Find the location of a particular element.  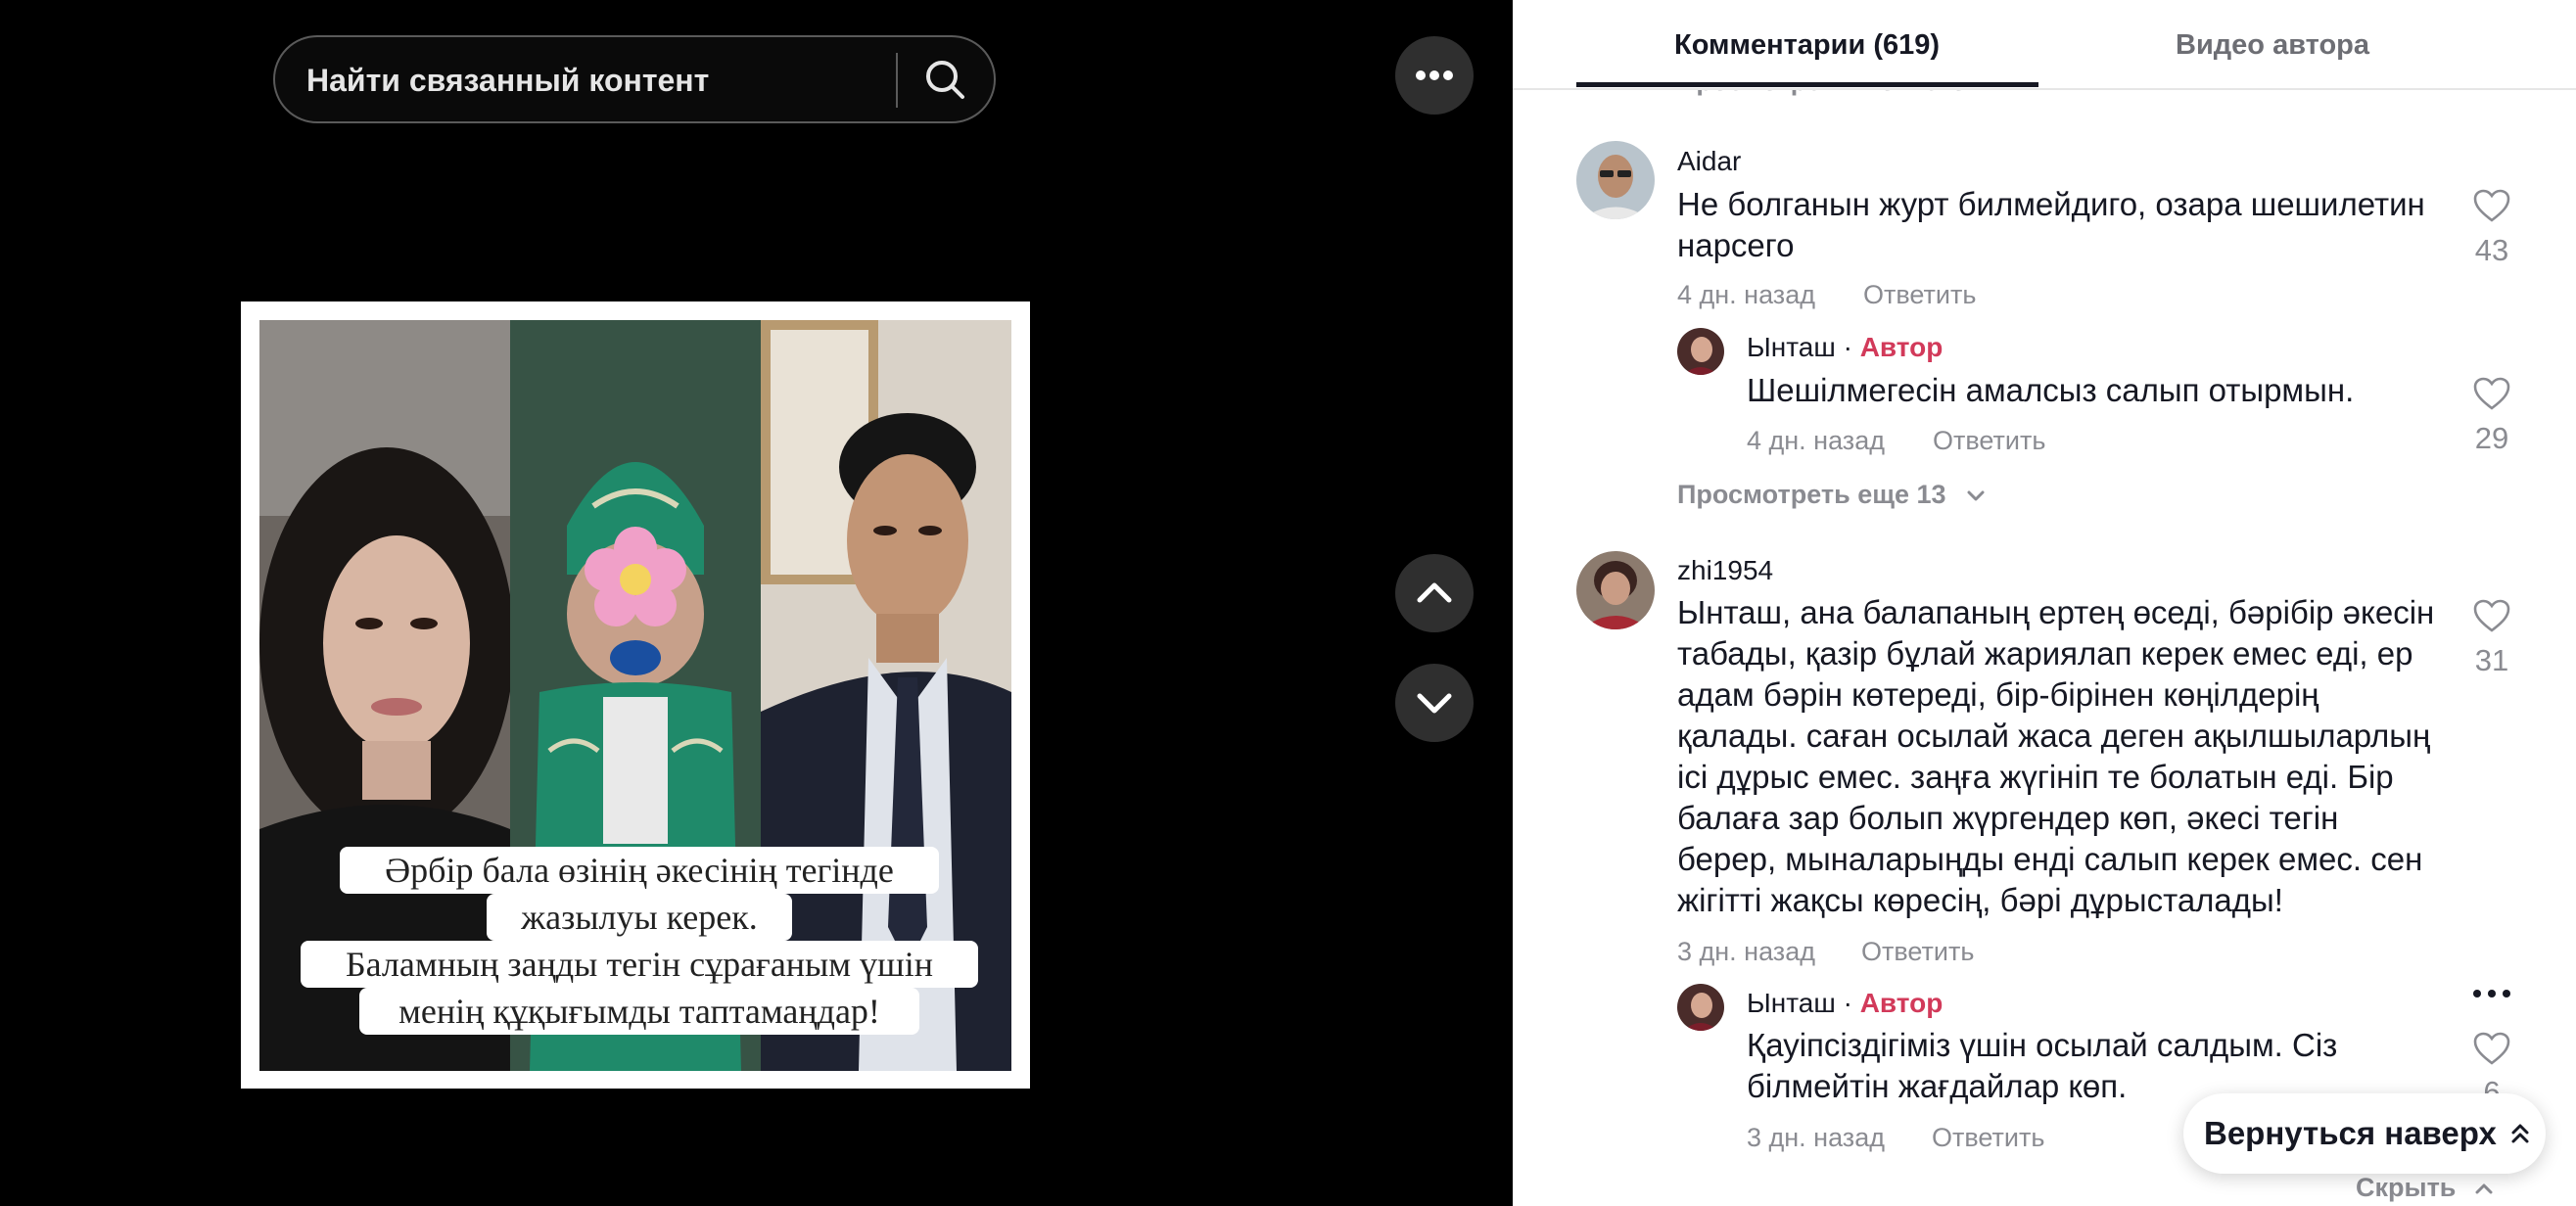

view-more-replies-button: Просмотреть еще 13 is located at coordinates (1833, 495).